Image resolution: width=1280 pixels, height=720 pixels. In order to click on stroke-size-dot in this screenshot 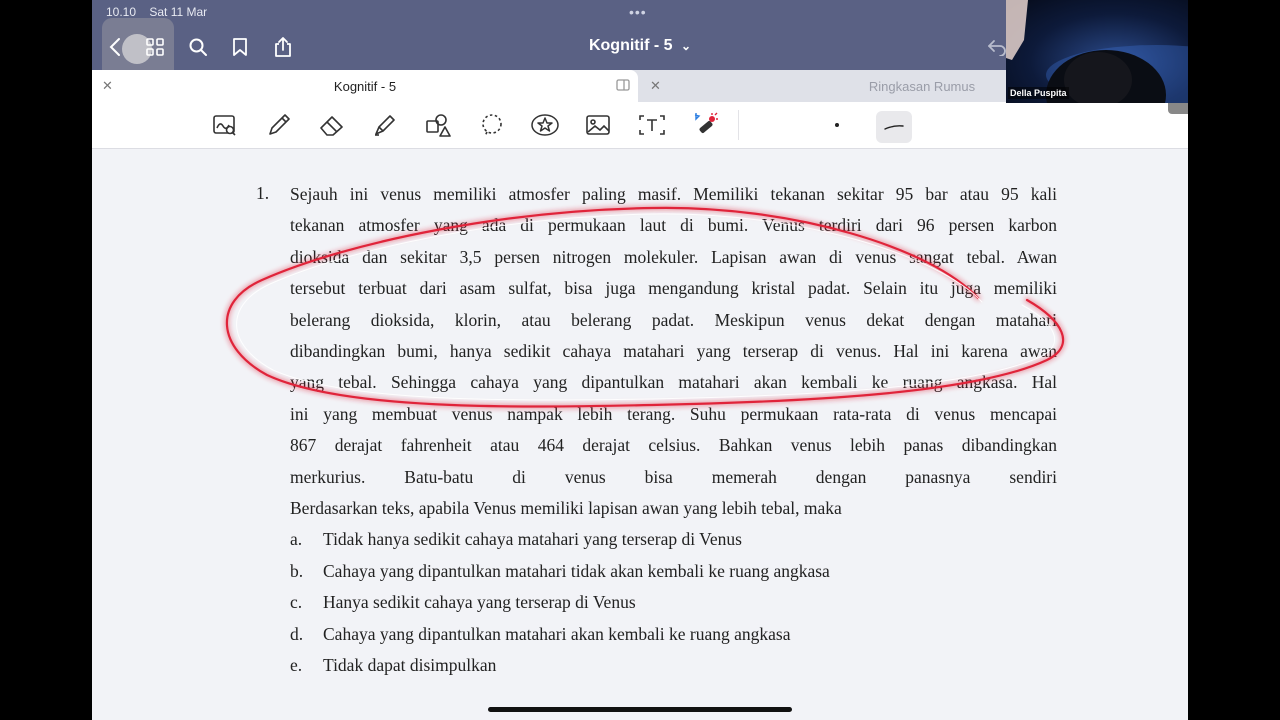, I will do `click(837, 125)`.